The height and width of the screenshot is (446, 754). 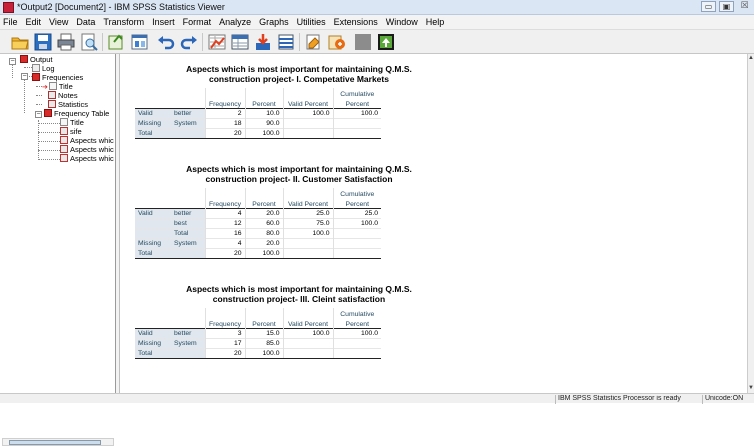 I want to click on outline-item-output: Output, so click(x=36, y=59).